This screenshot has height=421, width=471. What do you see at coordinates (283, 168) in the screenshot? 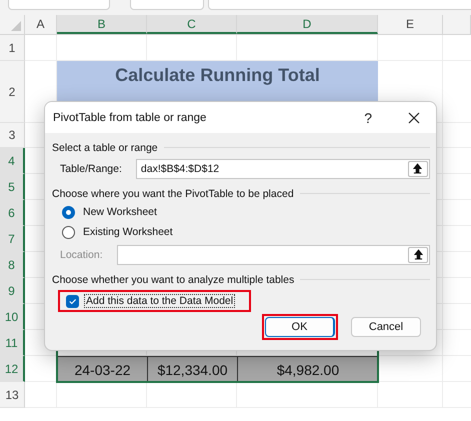
I see `range-field: dax!$B$4:$D$12` at bounding box center [283, 168].